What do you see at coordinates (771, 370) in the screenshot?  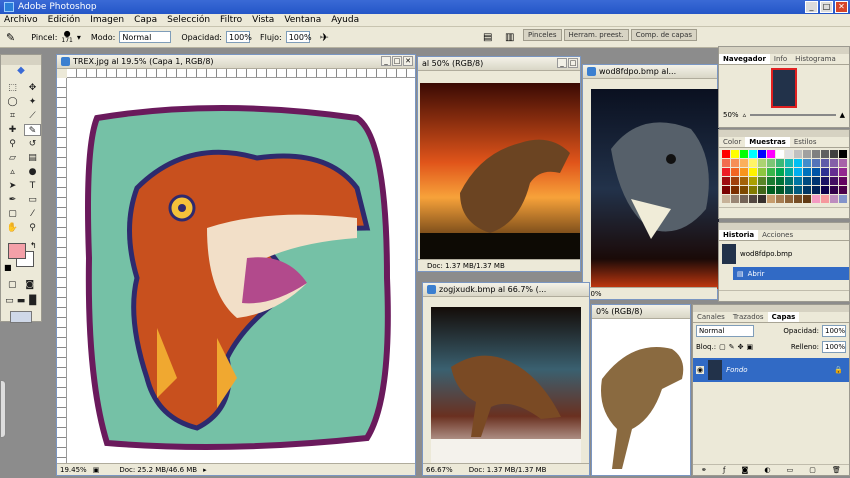 I see `layer-row: ◉ Fondo 🔒` at bounding box center [771, 370].